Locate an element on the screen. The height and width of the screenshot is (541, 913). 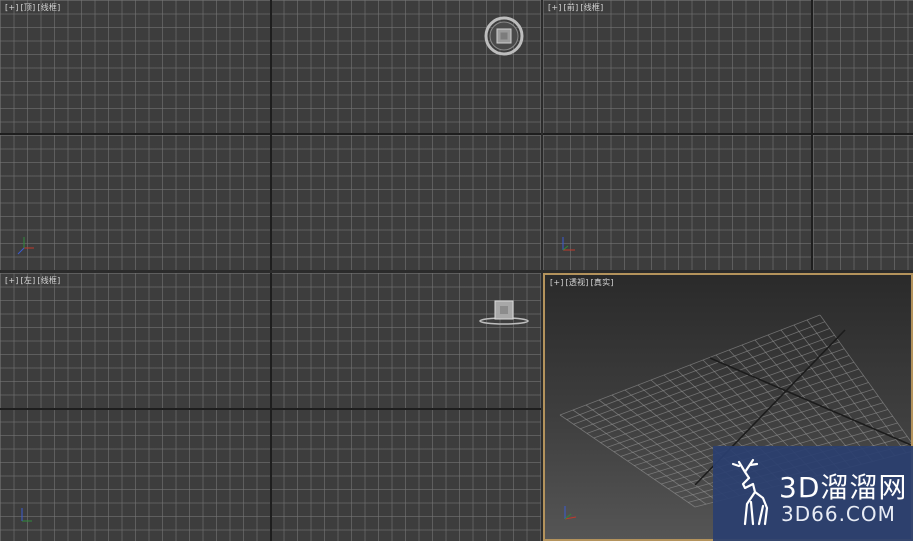
viewport-label-perspective: [+] [透视] [真实] is located at coordinates (582, 282).